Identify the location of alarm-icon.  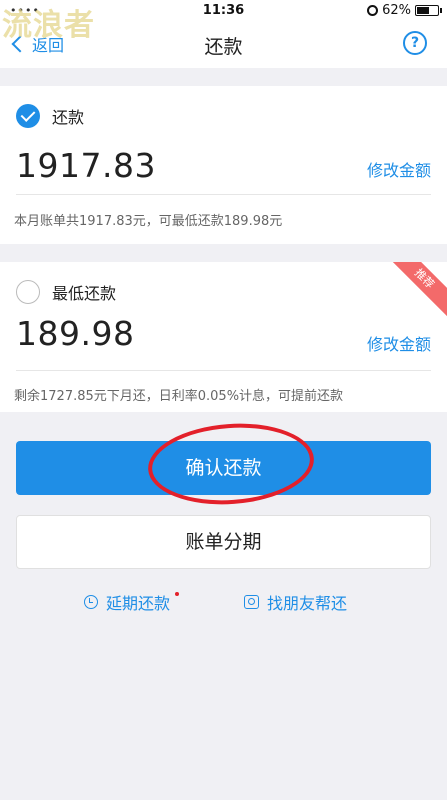
(373, 10).